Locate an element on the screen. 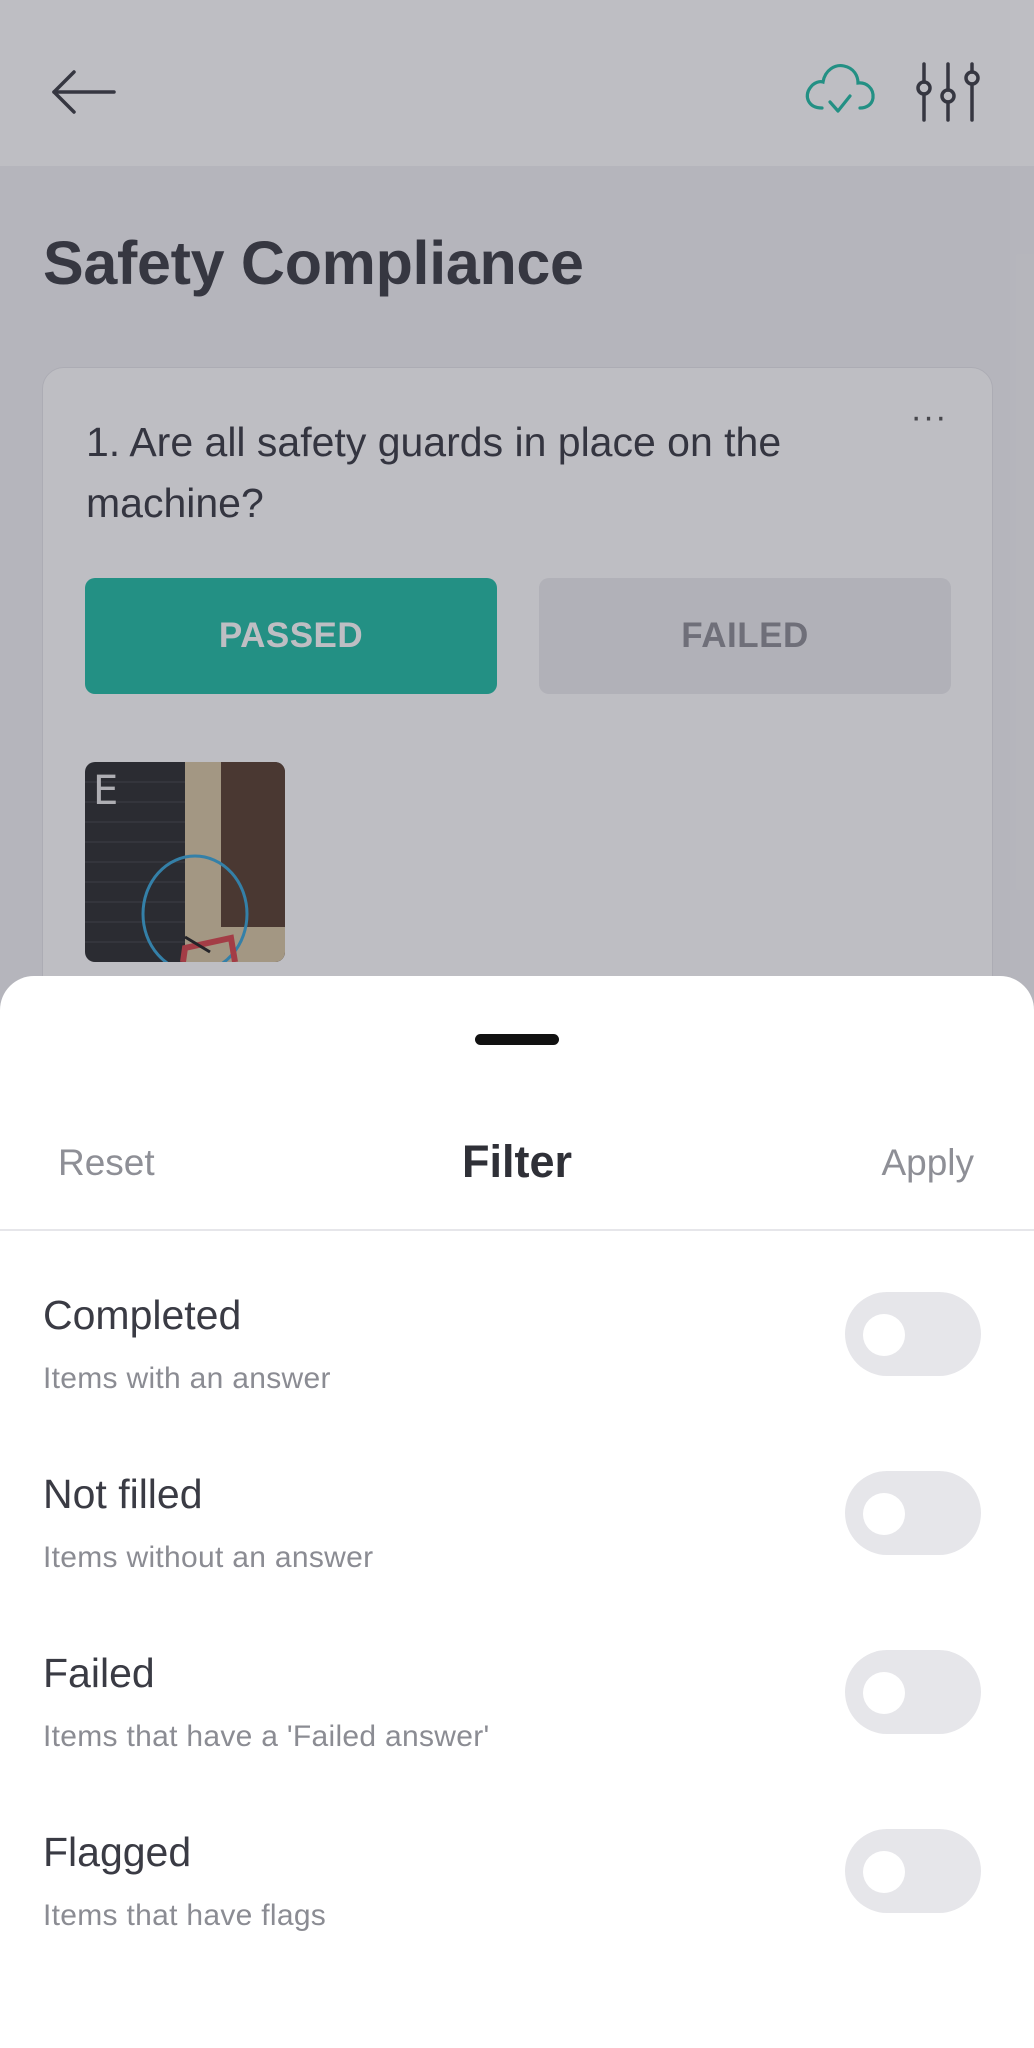 The image size is (1034, 2048). header-divider is located at coordinates (517, 1230).